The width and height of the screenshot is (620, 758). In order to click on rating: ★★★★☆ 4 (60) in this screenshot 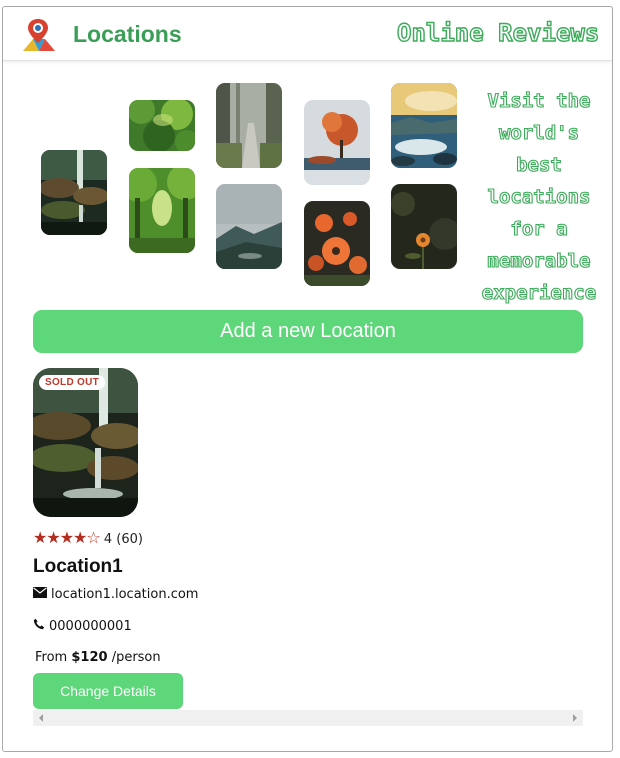, I will do `click(88, 537)`.